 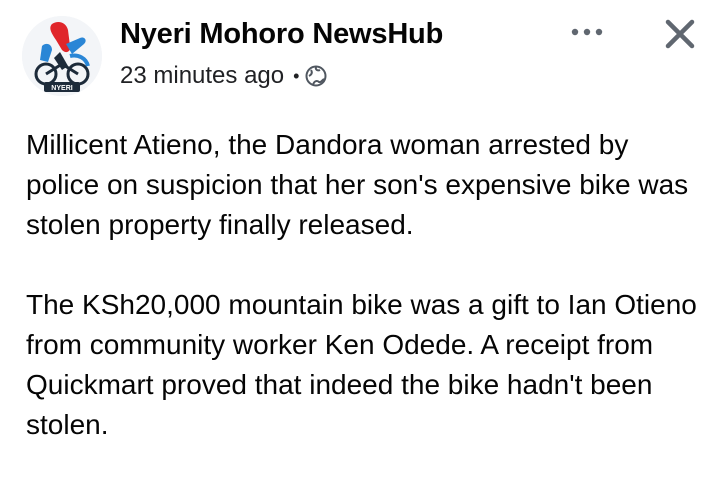 What do you see at coordinates (316, 76) in the screenshot?
I see `globe-icon` at bounding box center [316, 76].